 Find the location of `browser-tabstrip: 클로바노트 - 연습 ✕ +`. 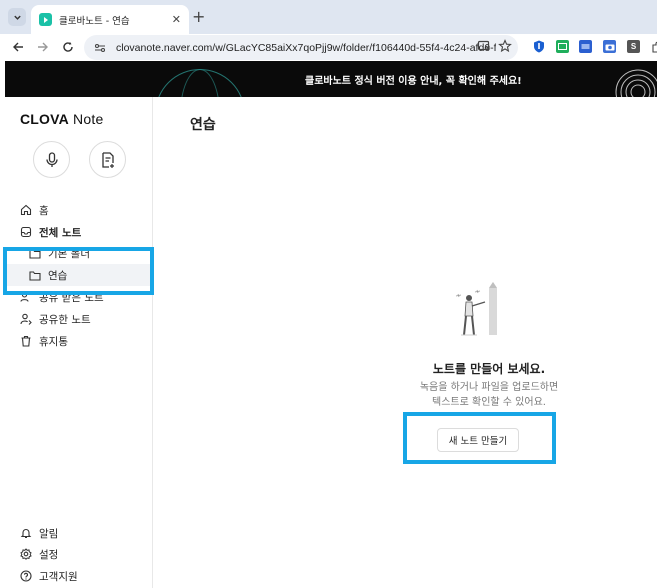

browser-tabstrip: 클로바노트 - 연습 ✕ + is located at coordinates (328, 17).